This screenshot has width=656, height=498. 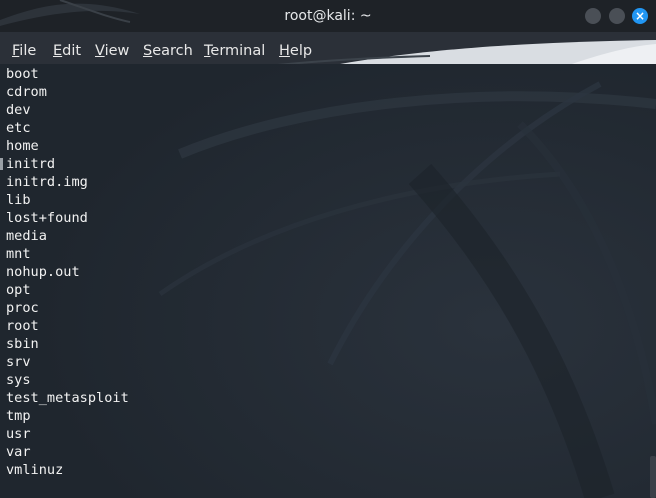 What do you see at coordinates (18, 290) in the screenshot?
I see `list-item: opt` at bounding box center [18, 290].